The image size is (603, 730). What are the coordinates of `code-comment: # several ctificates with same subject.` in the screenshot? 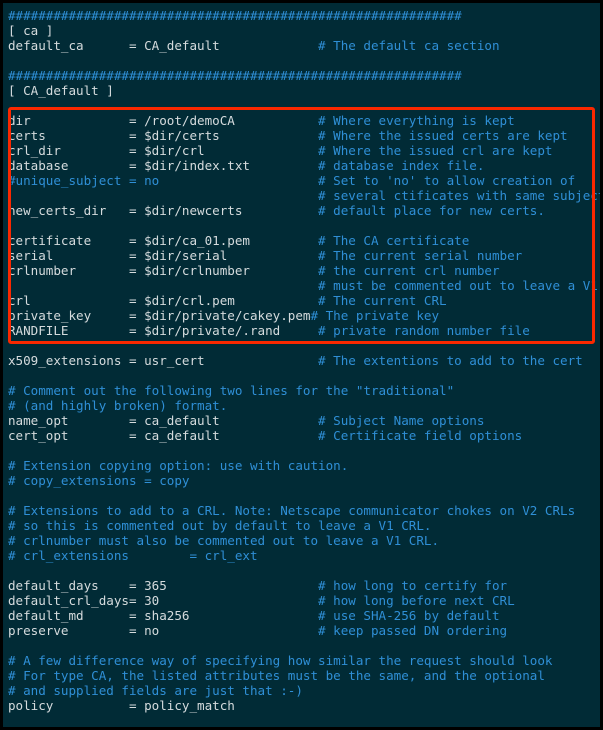 It's located at (459, 195).